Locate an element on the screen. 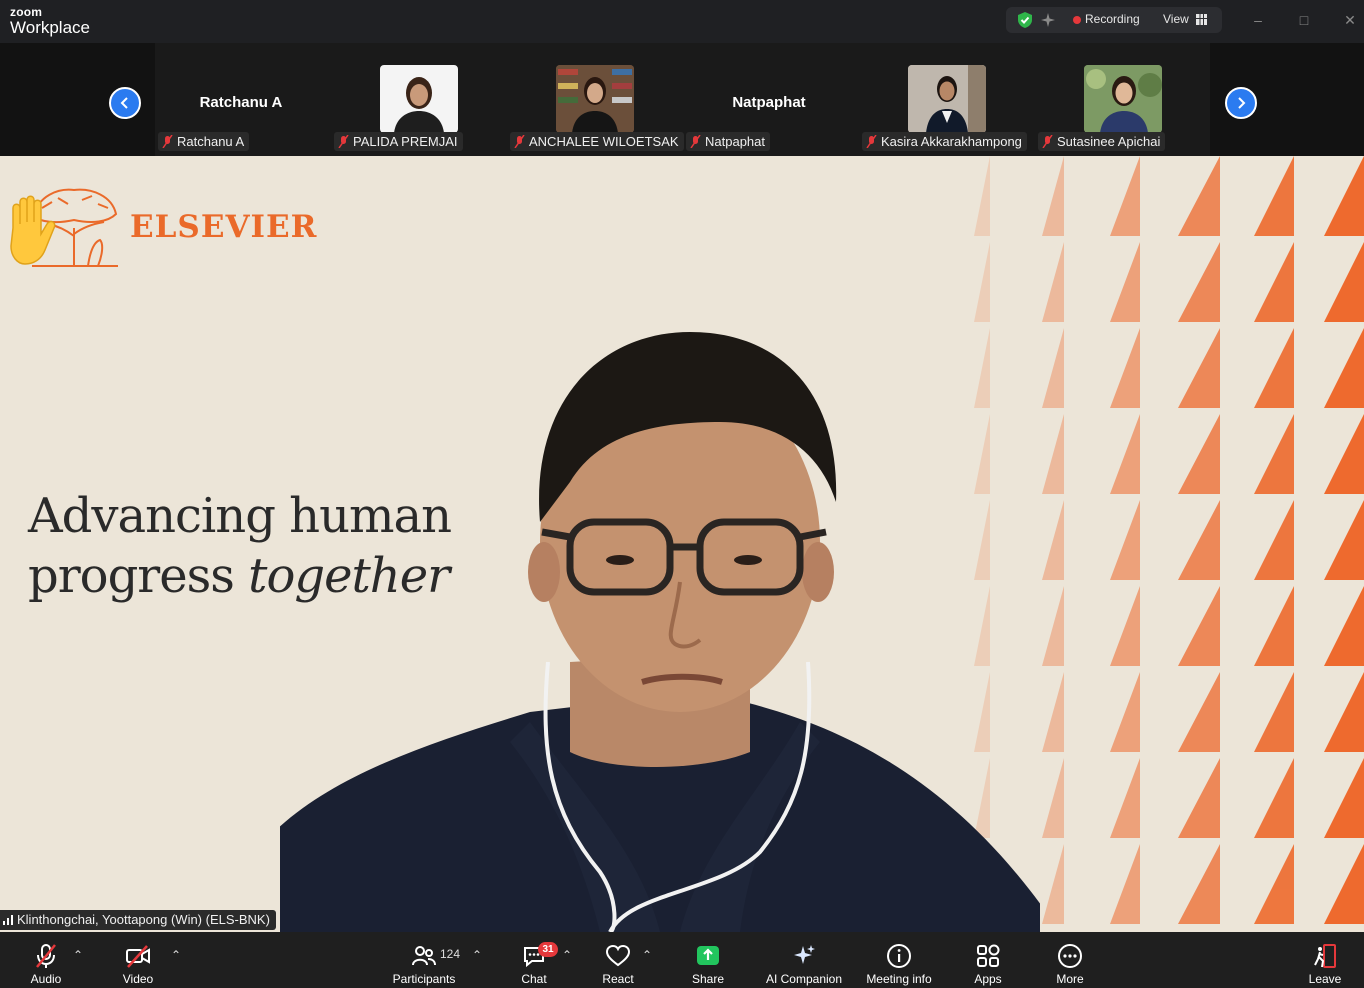 This screenshot has height=988, width=1364. meeting-info-label: Meeting info is located at coordinates (899, 979).